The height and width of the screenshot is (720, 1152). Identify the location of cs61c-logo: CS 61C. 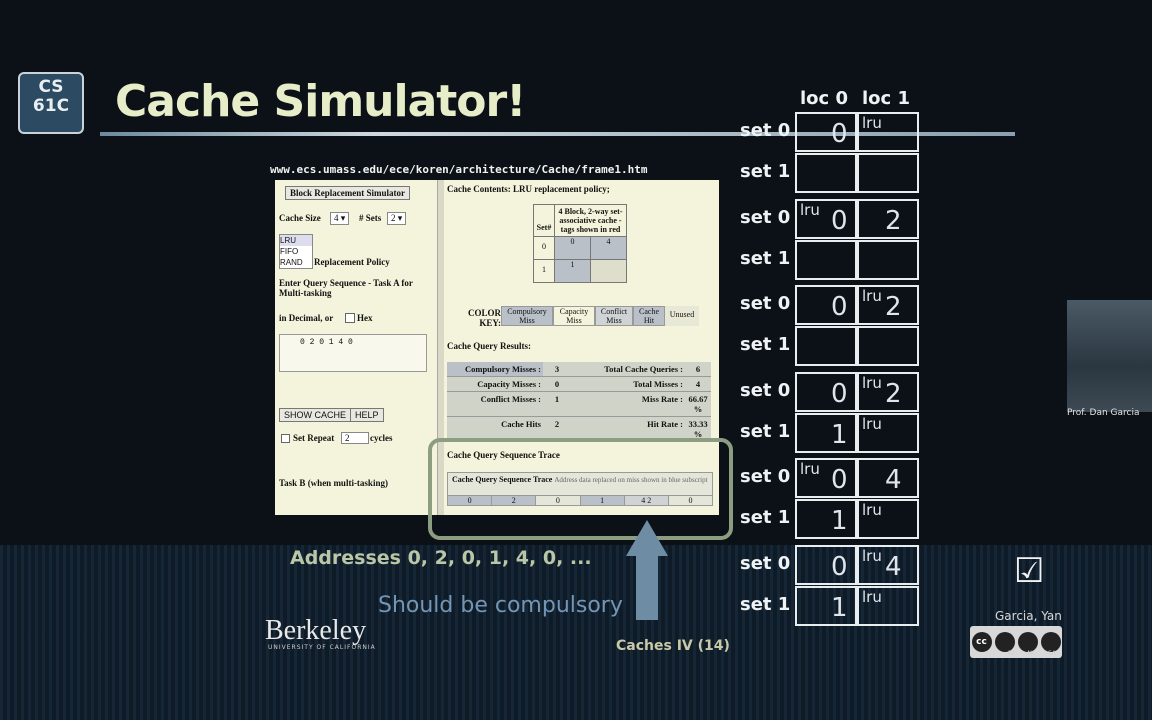
(51, 103).